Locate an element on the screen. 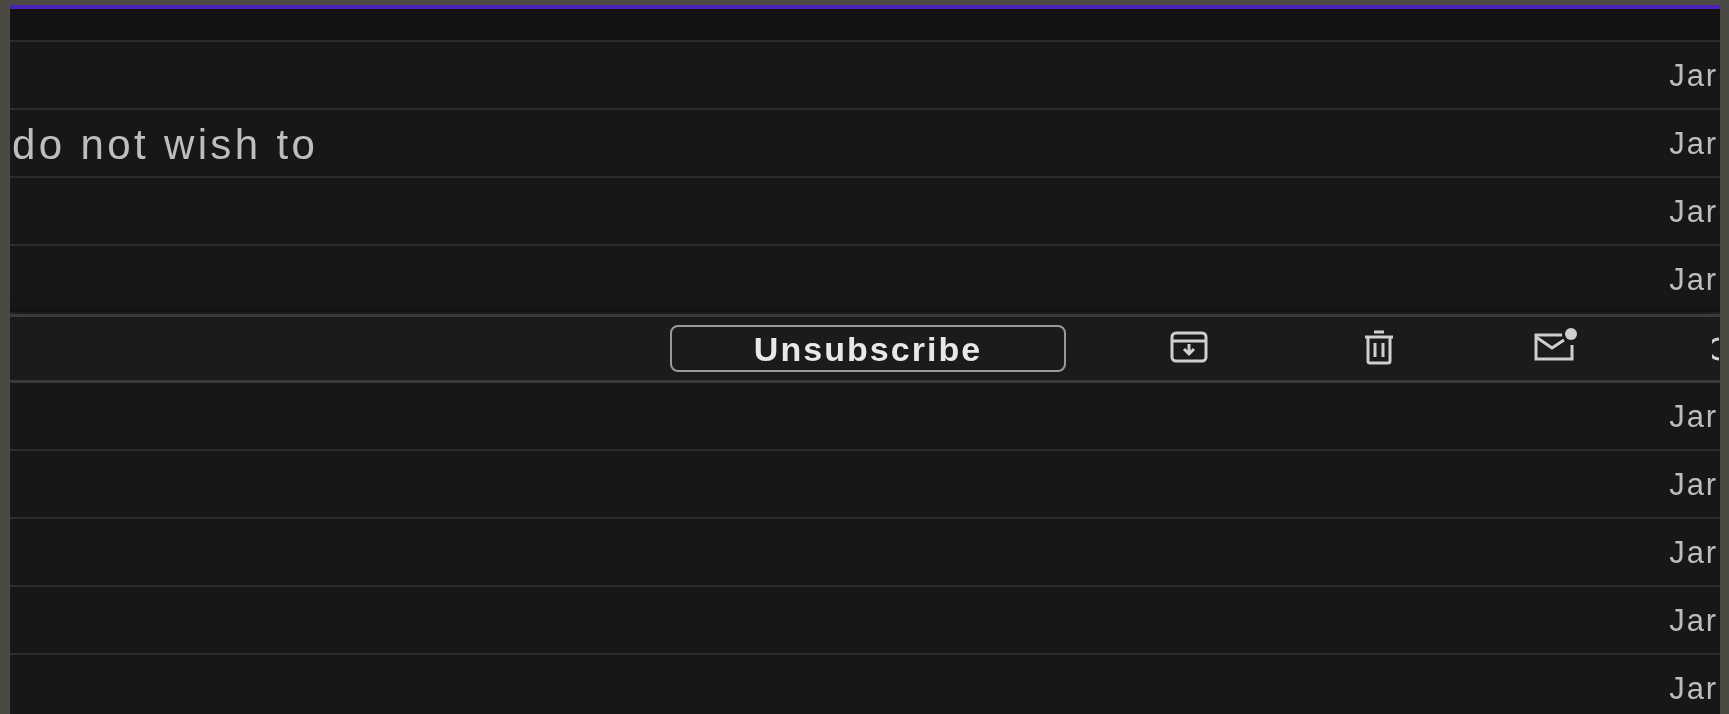 The image size is (1729, 714). archive-icon is located at coordinates (1189, 347).